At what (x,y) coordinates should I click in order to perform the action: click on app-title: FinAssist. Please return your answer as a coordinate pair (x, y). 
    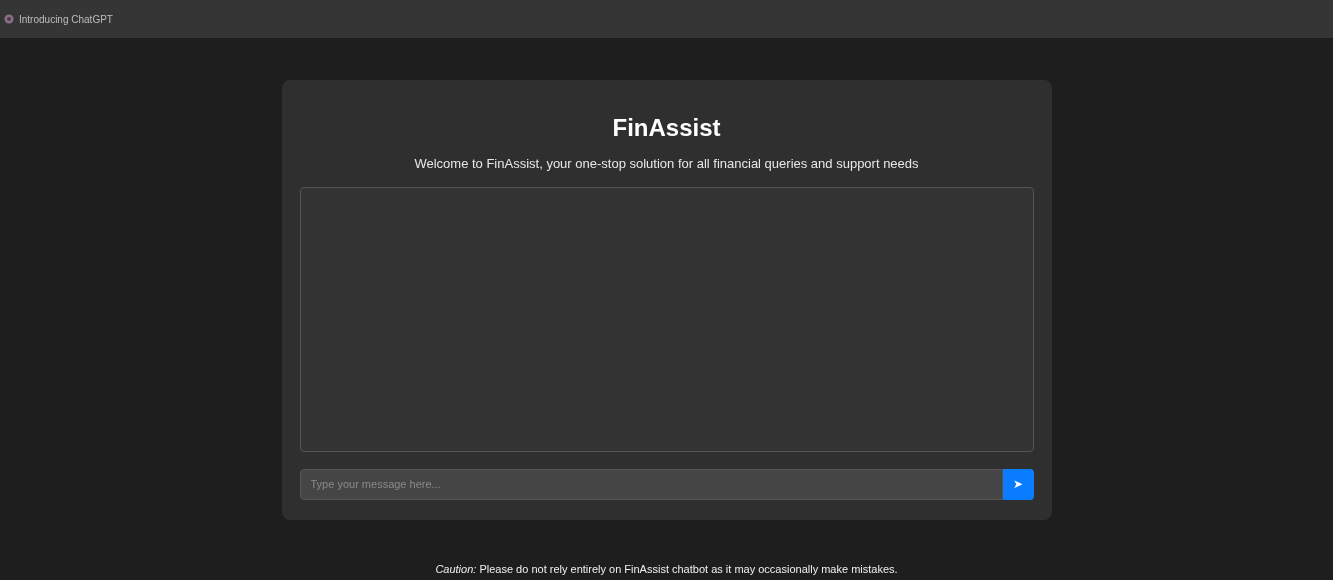
    Looking at the image, I should click on (666, 128).